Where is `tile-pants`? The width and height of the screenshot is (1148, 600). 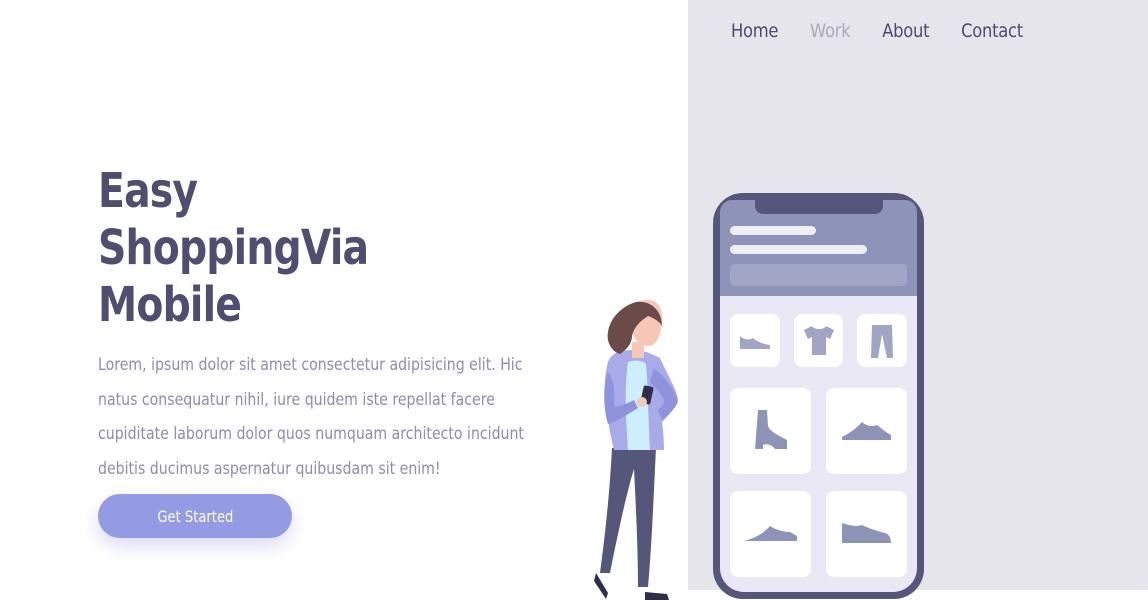 tile-pants is located at coordinates (882, 340).